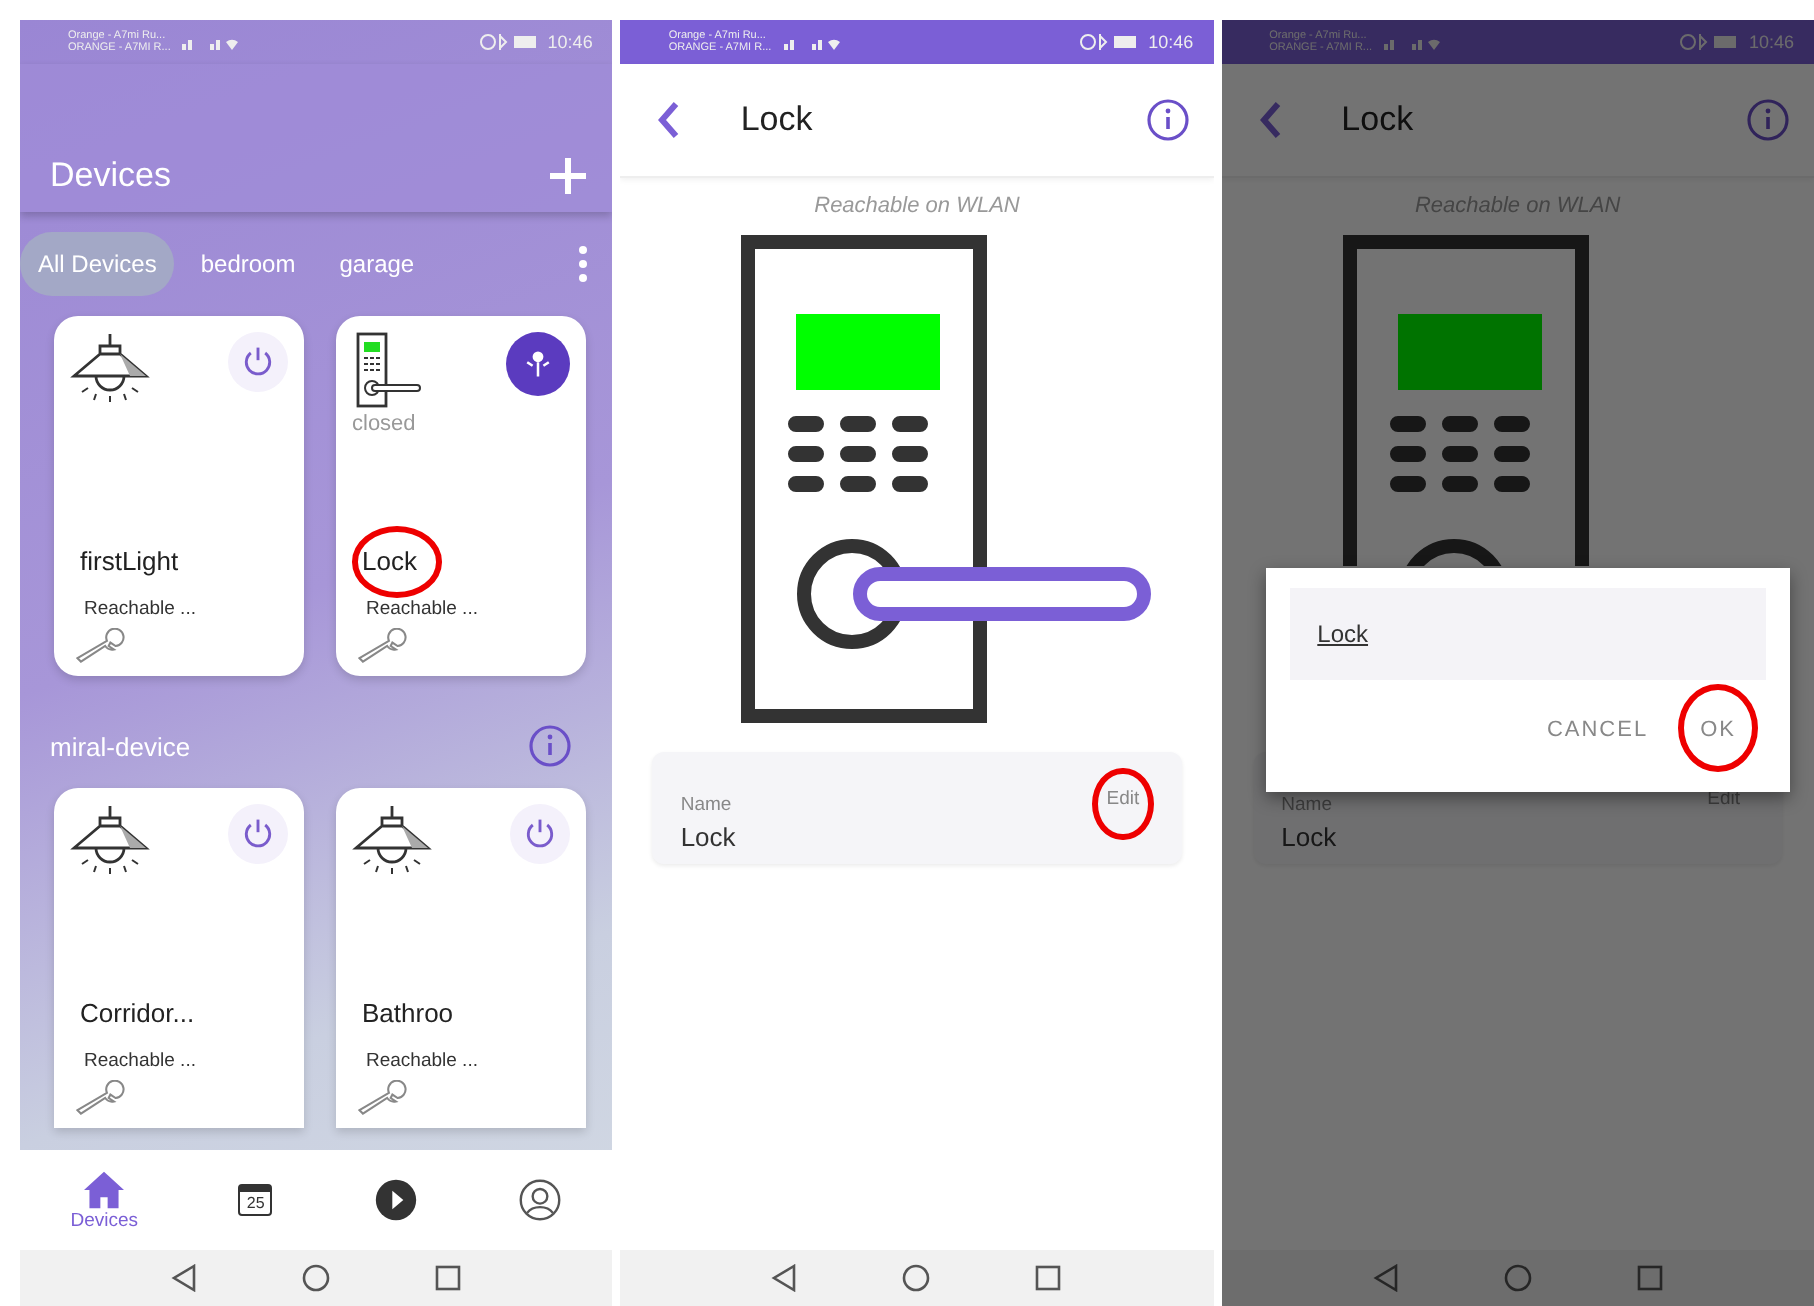  I want to click on more-icon, so click(583, 264).